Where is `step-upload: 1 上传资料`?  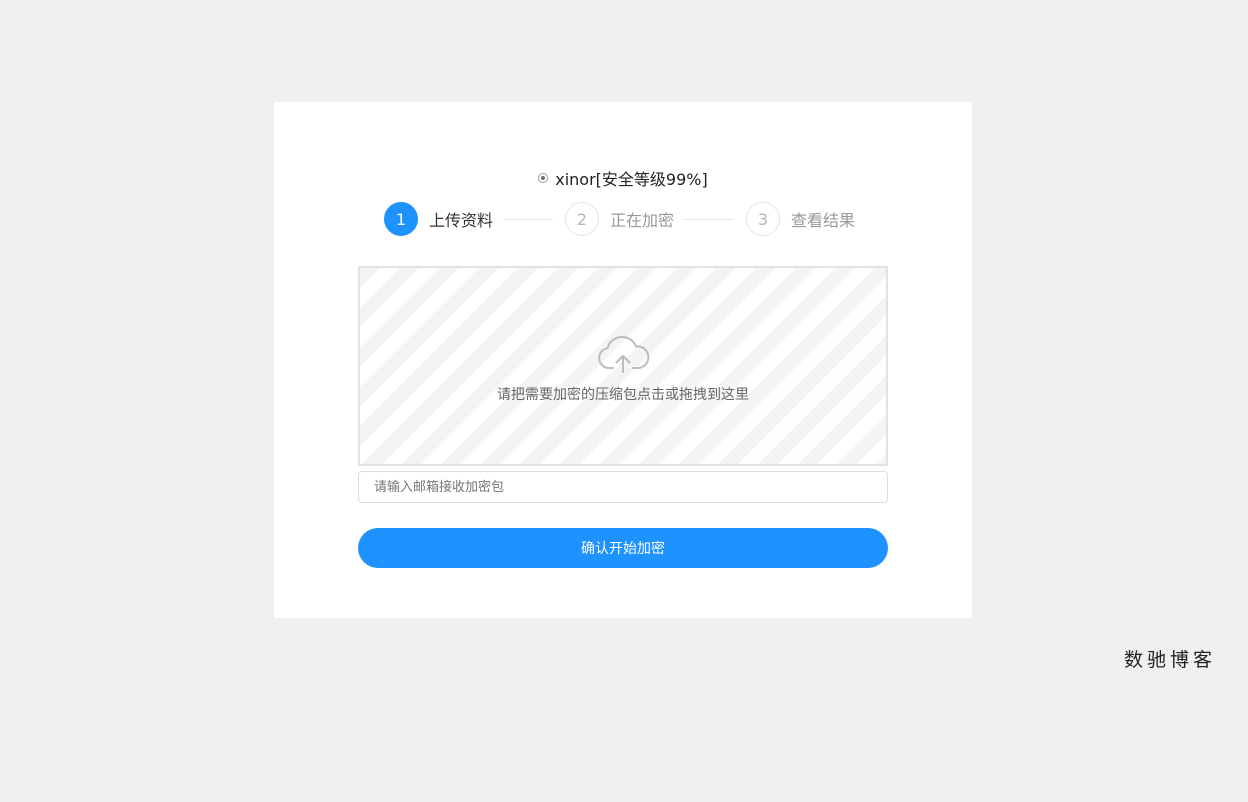 step-upload: 1 上传资料 is located at coordinates (438, 219).